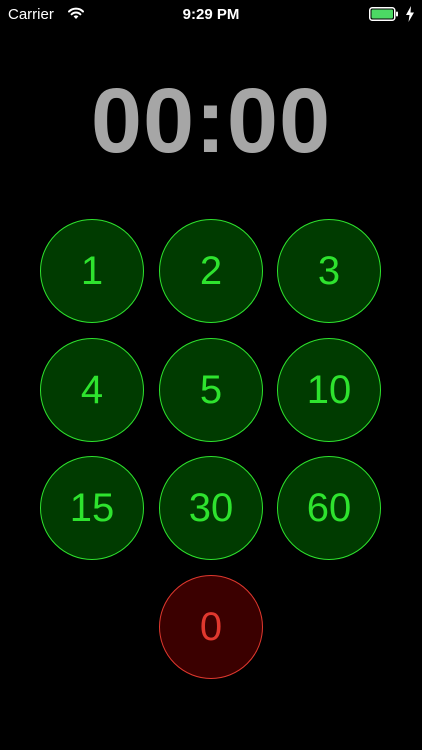 The image size is (422, 750). I want to click on key-30-button: 30, so click(211, 508).